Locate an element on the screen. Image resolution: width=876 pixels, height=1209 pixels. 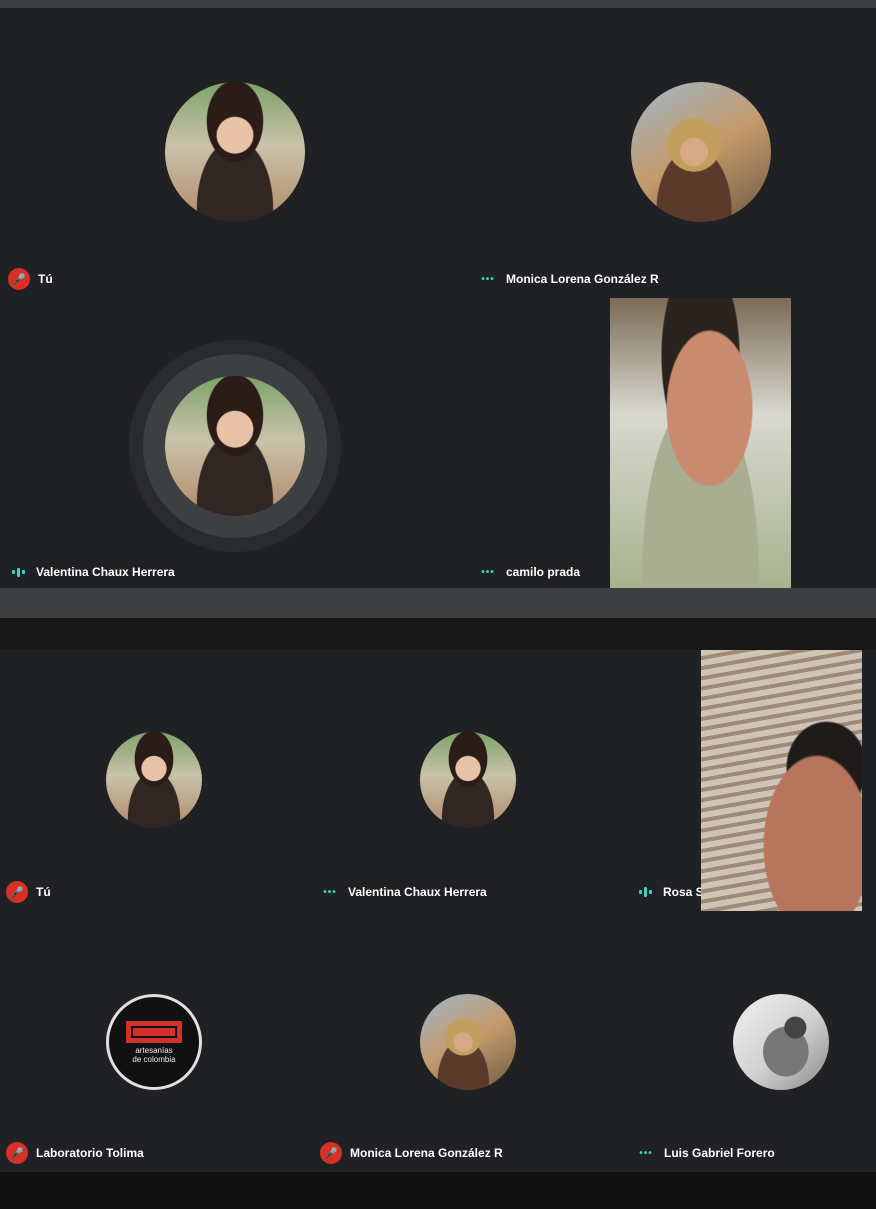
participant-label: Valentina Chaux Herrera is located at coordinates (91, 572).